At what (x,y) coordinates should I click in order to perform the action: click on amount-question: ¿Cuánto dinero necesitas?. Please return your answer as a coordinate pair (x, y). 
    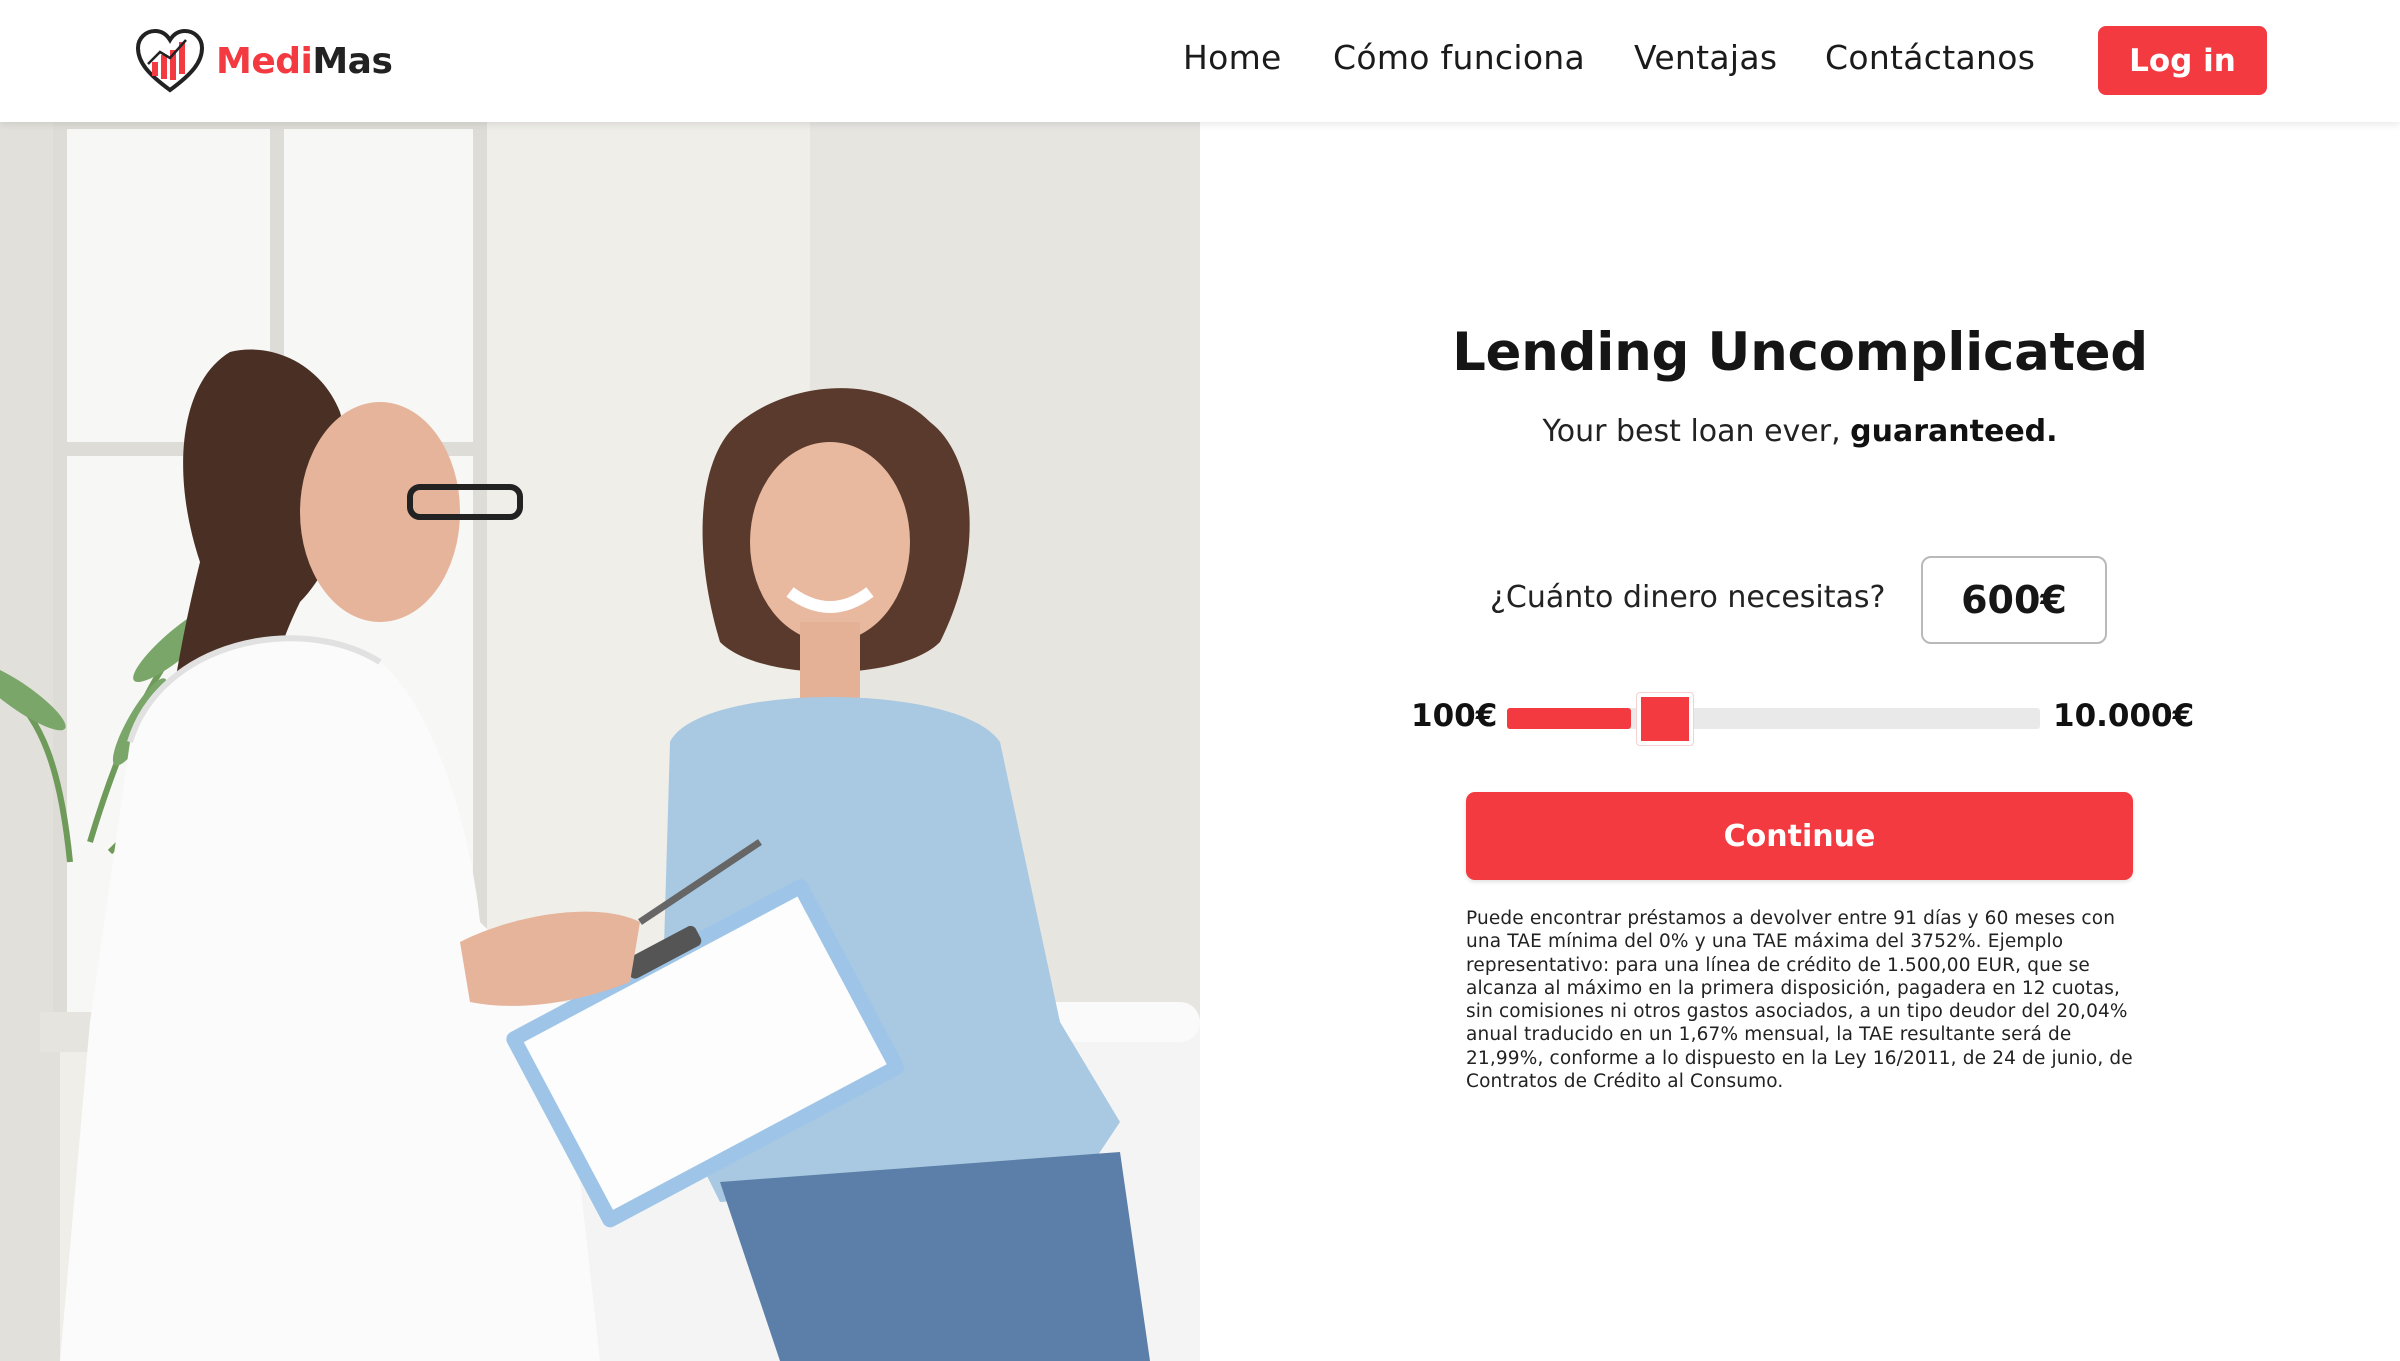
    Looking at the image, I should click on (1688, 597).